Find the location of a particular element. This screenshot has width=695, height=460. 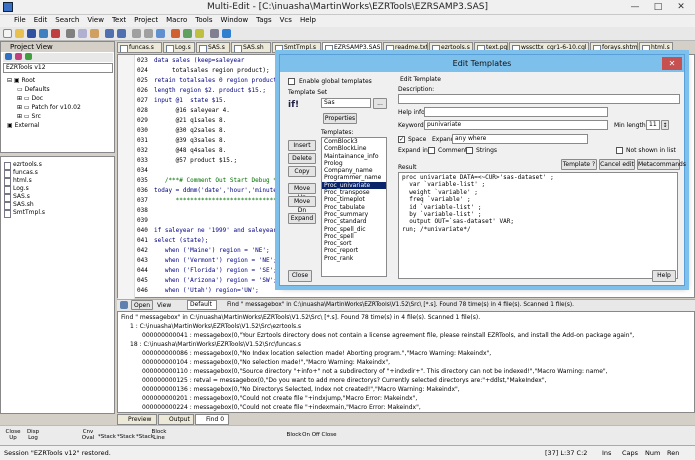

project-refresh-icon is located at coordinates (28, 56).